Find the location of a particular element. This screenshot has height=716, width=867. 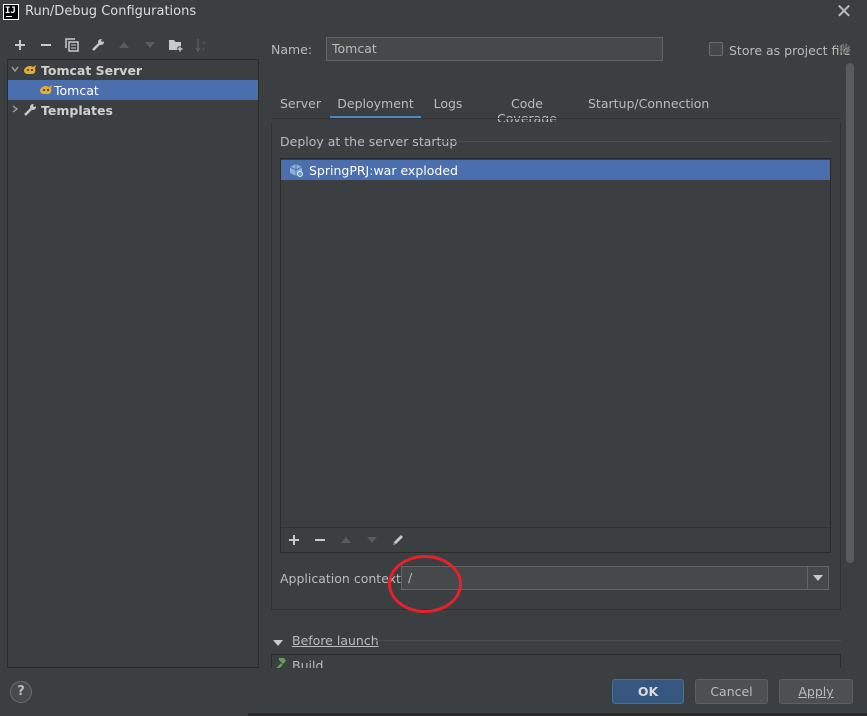

name-label: Name: is located at coordinates (292, 49).